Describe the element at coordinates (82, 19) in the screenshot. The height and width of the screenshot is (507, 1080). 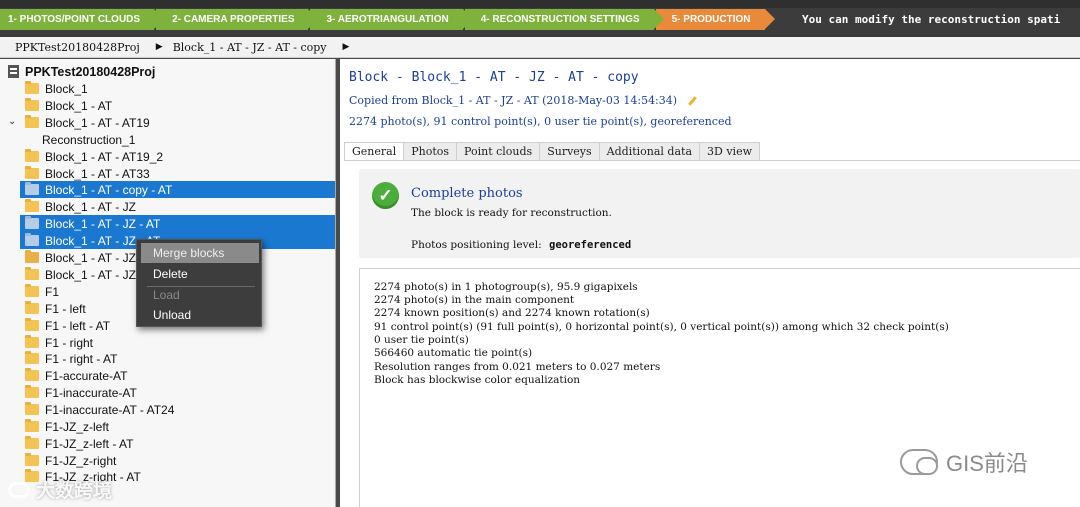
I see `step-photos-point-clouds: 1- PHOTOS/POINT CLOUDS` at that location.